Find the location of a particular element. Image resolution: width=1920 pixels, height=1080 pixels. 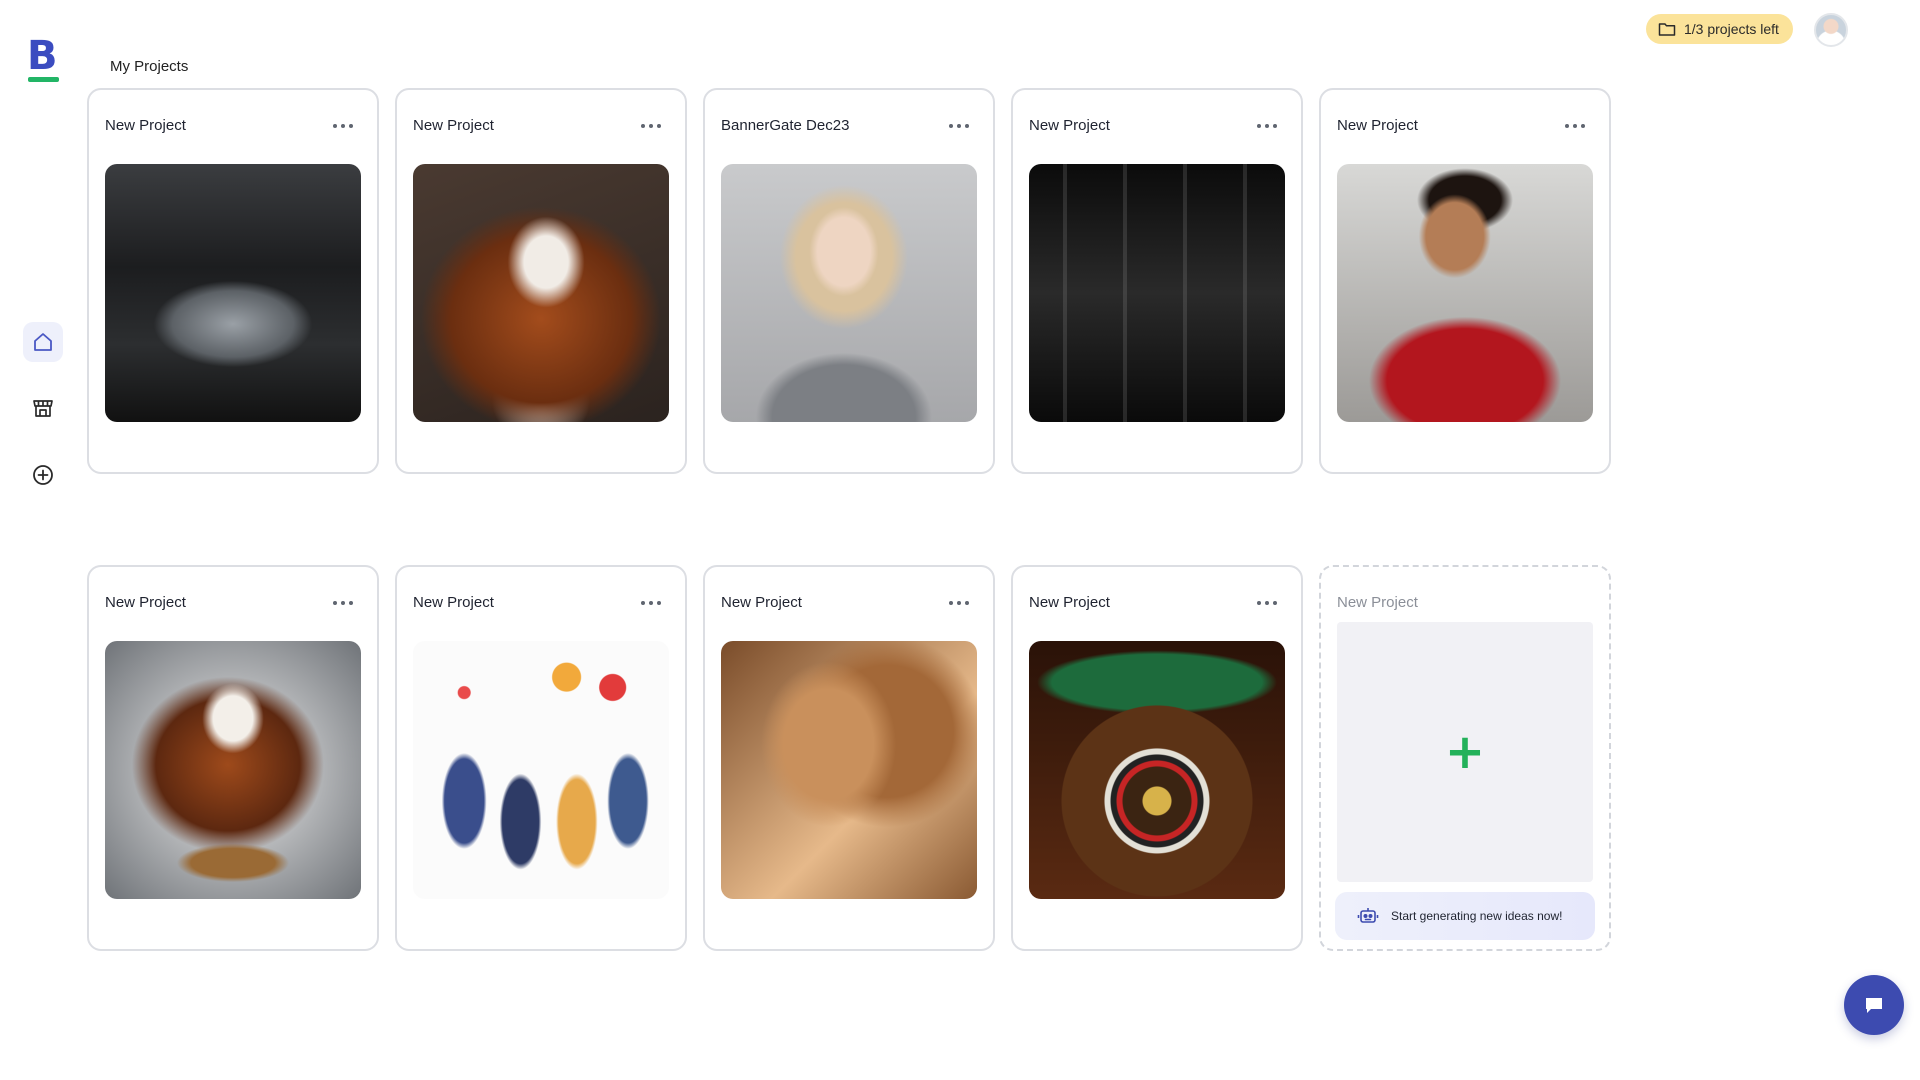

chat-button is located at coordinates (1874, 1005).